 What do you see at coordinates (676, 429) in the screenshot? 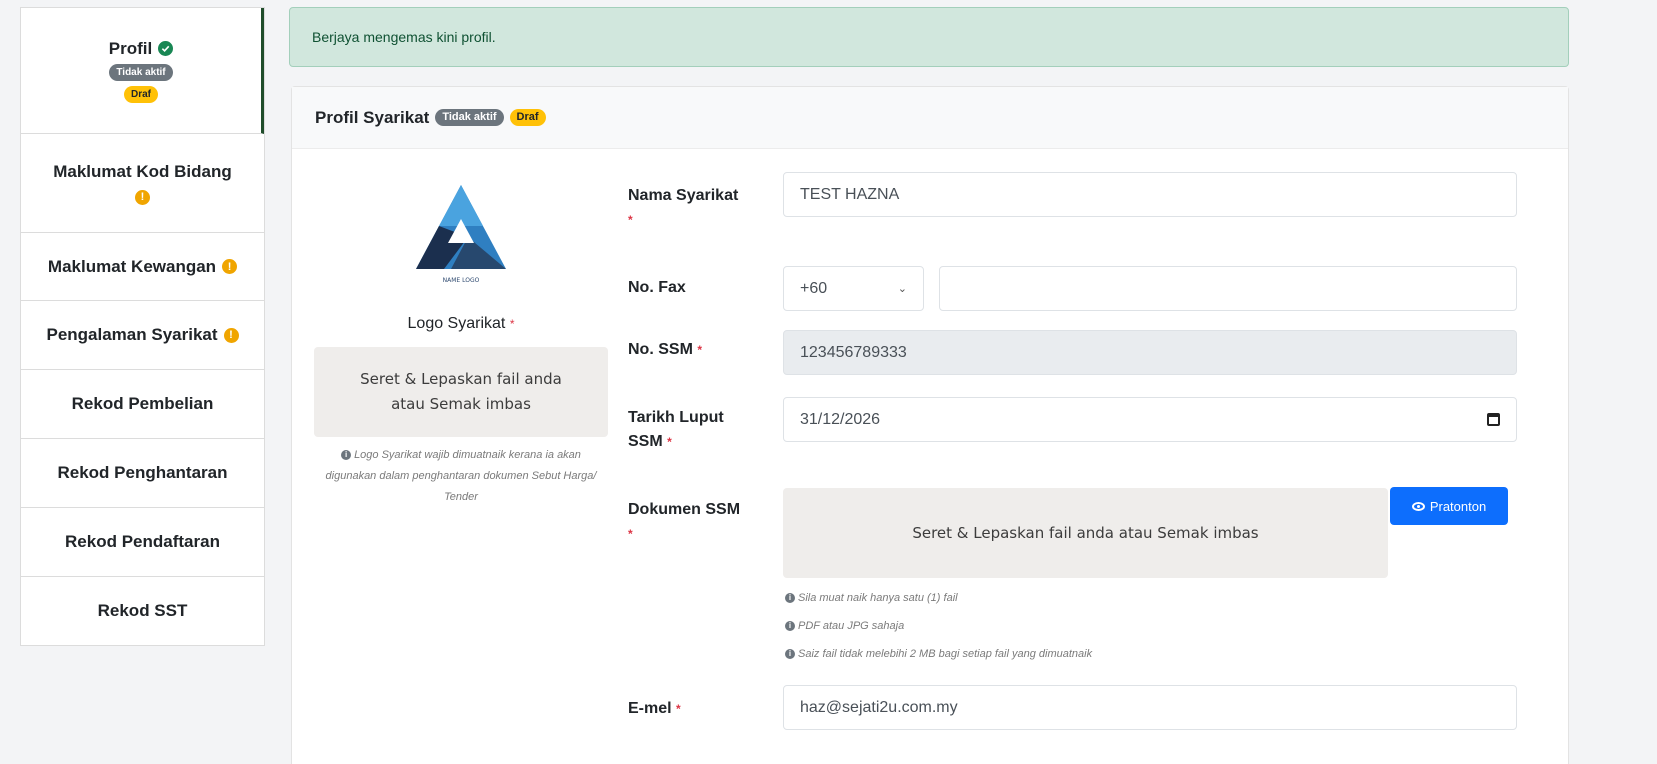
I see `ssm-expiry-label: Tarikh Luput SSM *` at bounding box center [676, 429].